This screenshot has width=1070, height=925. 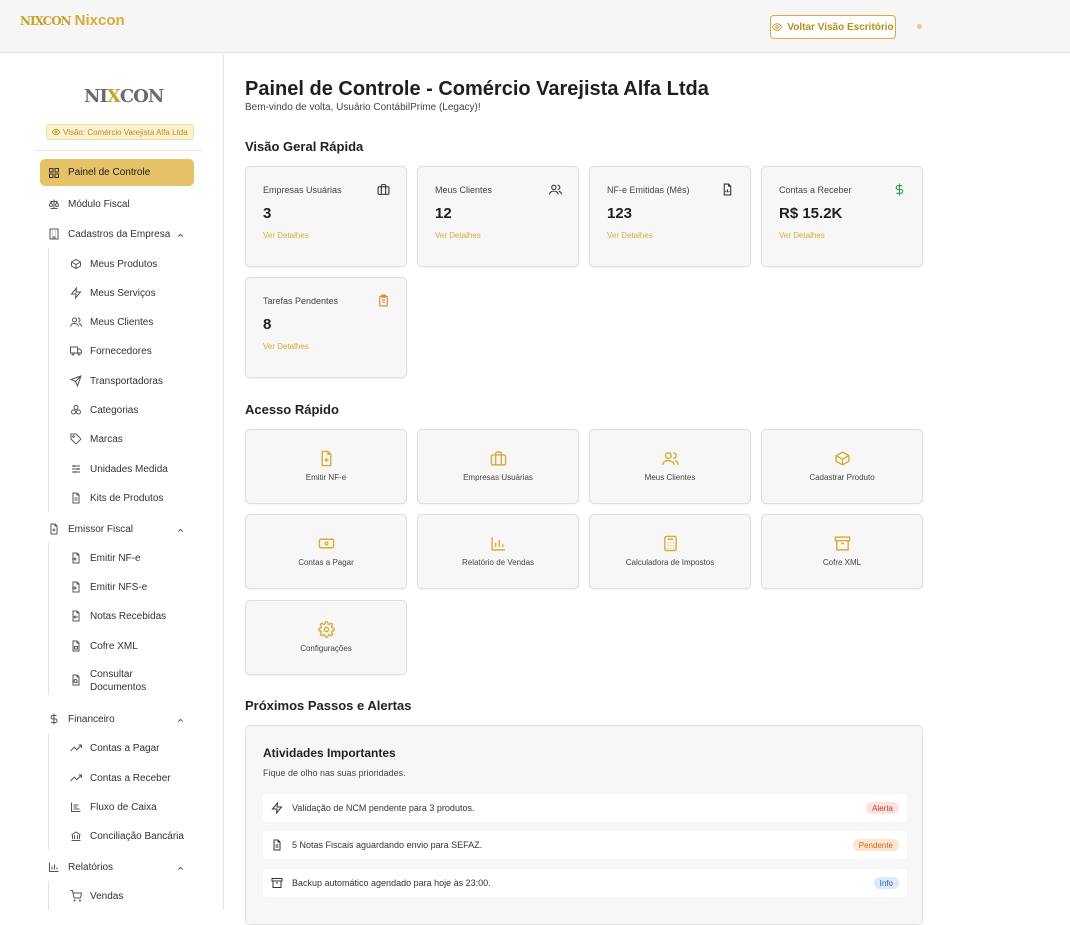 I want to click on sidebar-item-vendas: Vendas, so click(x=96, y=896).